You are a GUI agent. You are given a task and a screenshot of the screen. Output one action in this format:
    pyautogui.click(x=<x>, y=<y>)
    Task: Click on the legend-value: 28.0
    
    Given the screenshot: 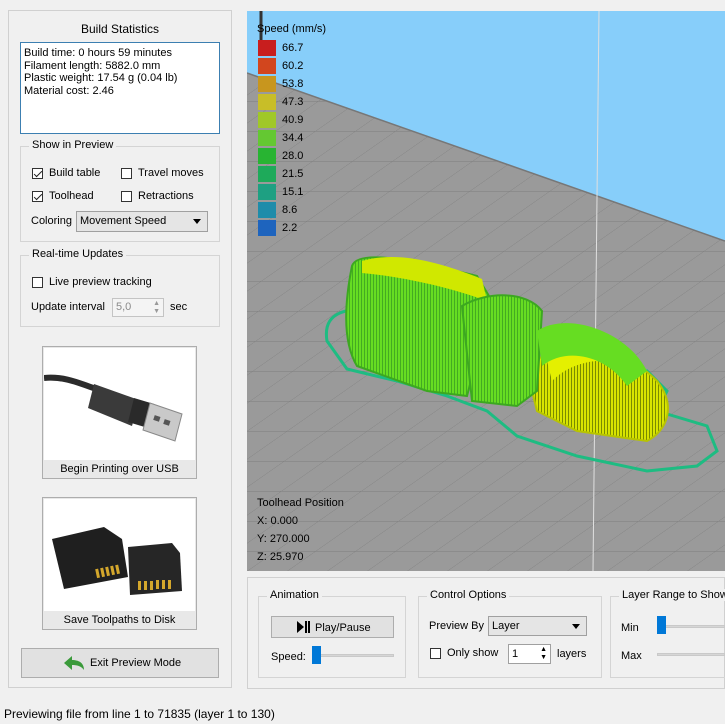 What is the action you would take?
    pyautogui.click(x=293, y=156)
    